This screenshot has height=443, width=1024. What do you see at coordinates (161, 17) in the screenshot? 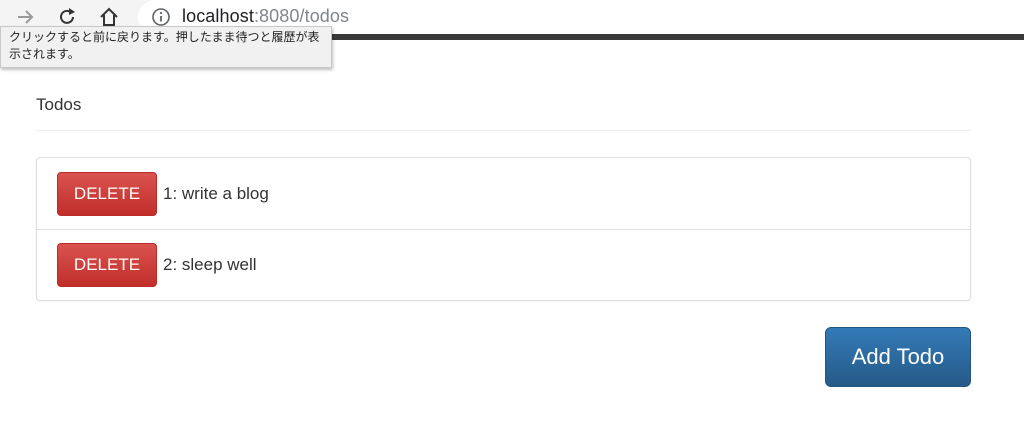
I see `info-icon` at bounding box center [161, 17].